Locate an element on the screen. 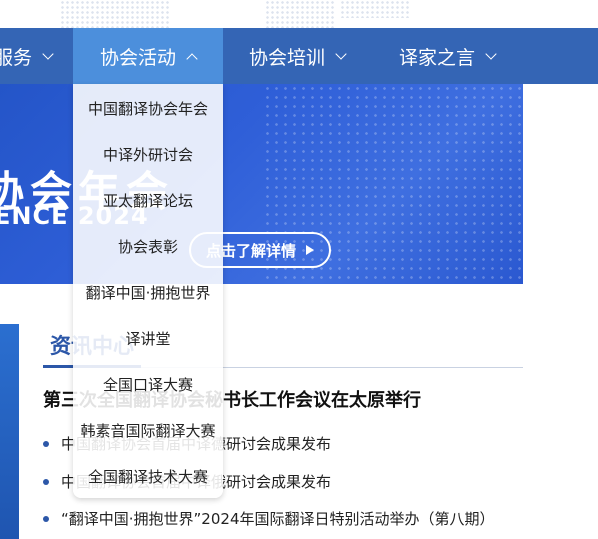 Image resolution: width=598 pixels, height=539 pixels. nav-item-association-training: 协会培训 is located at coordinates (298, 56).